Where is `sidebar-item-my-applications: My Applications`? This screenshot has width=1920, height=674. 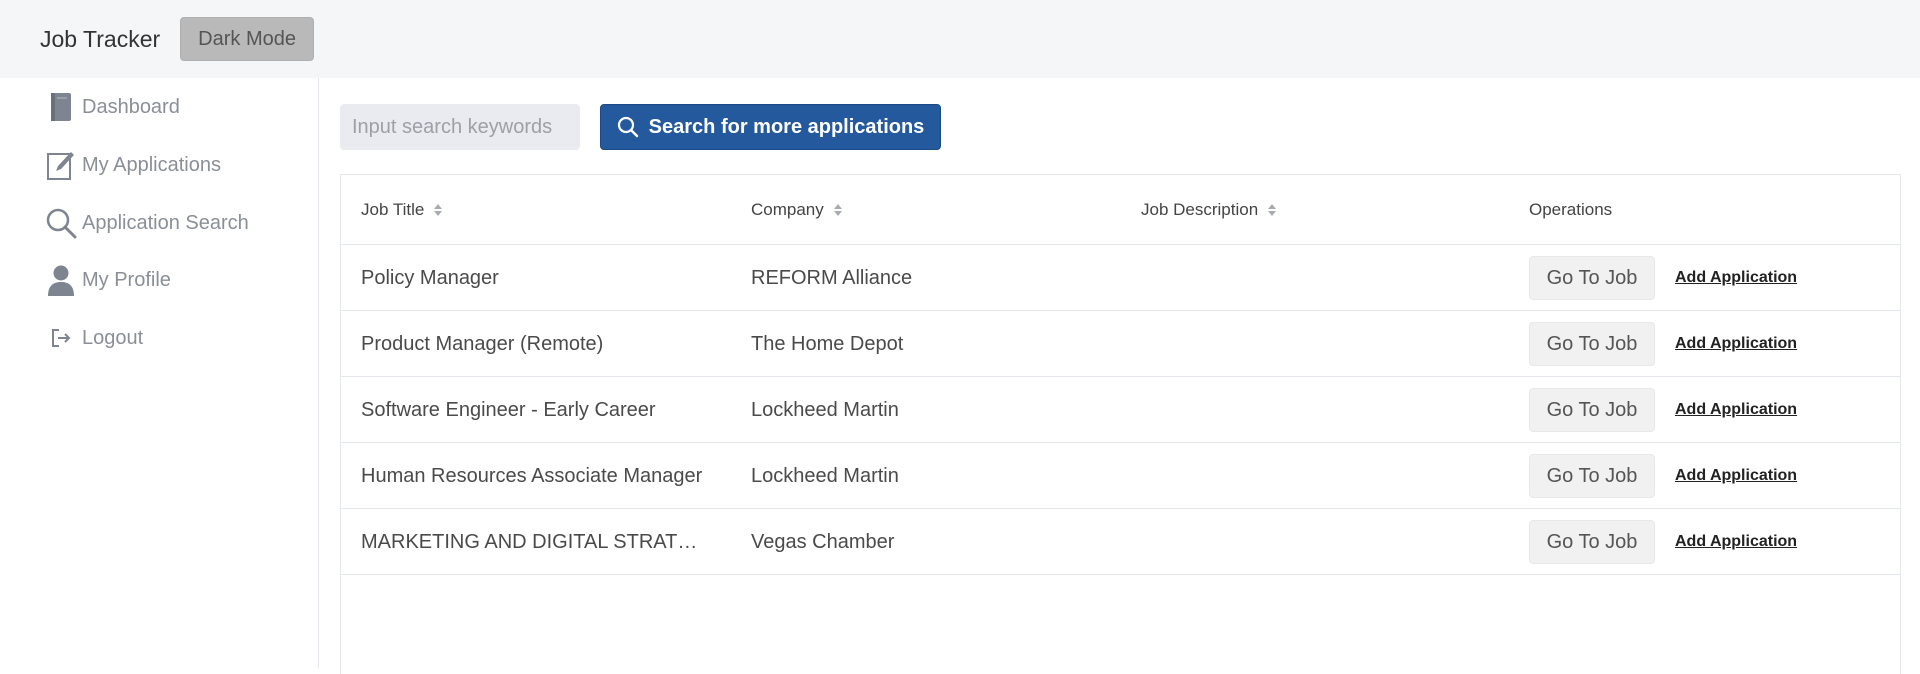
sidebar-item-my-applications: My Applications is located at coordinates (132, 165).